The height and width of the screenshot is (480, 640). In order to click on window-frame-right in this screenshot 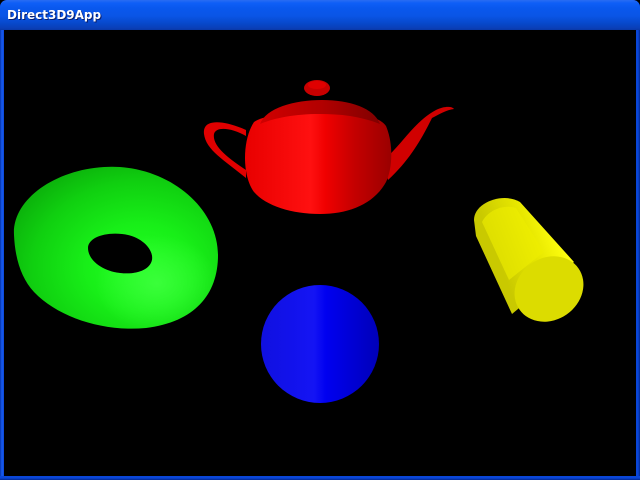, I will do `click(638, 255)`.